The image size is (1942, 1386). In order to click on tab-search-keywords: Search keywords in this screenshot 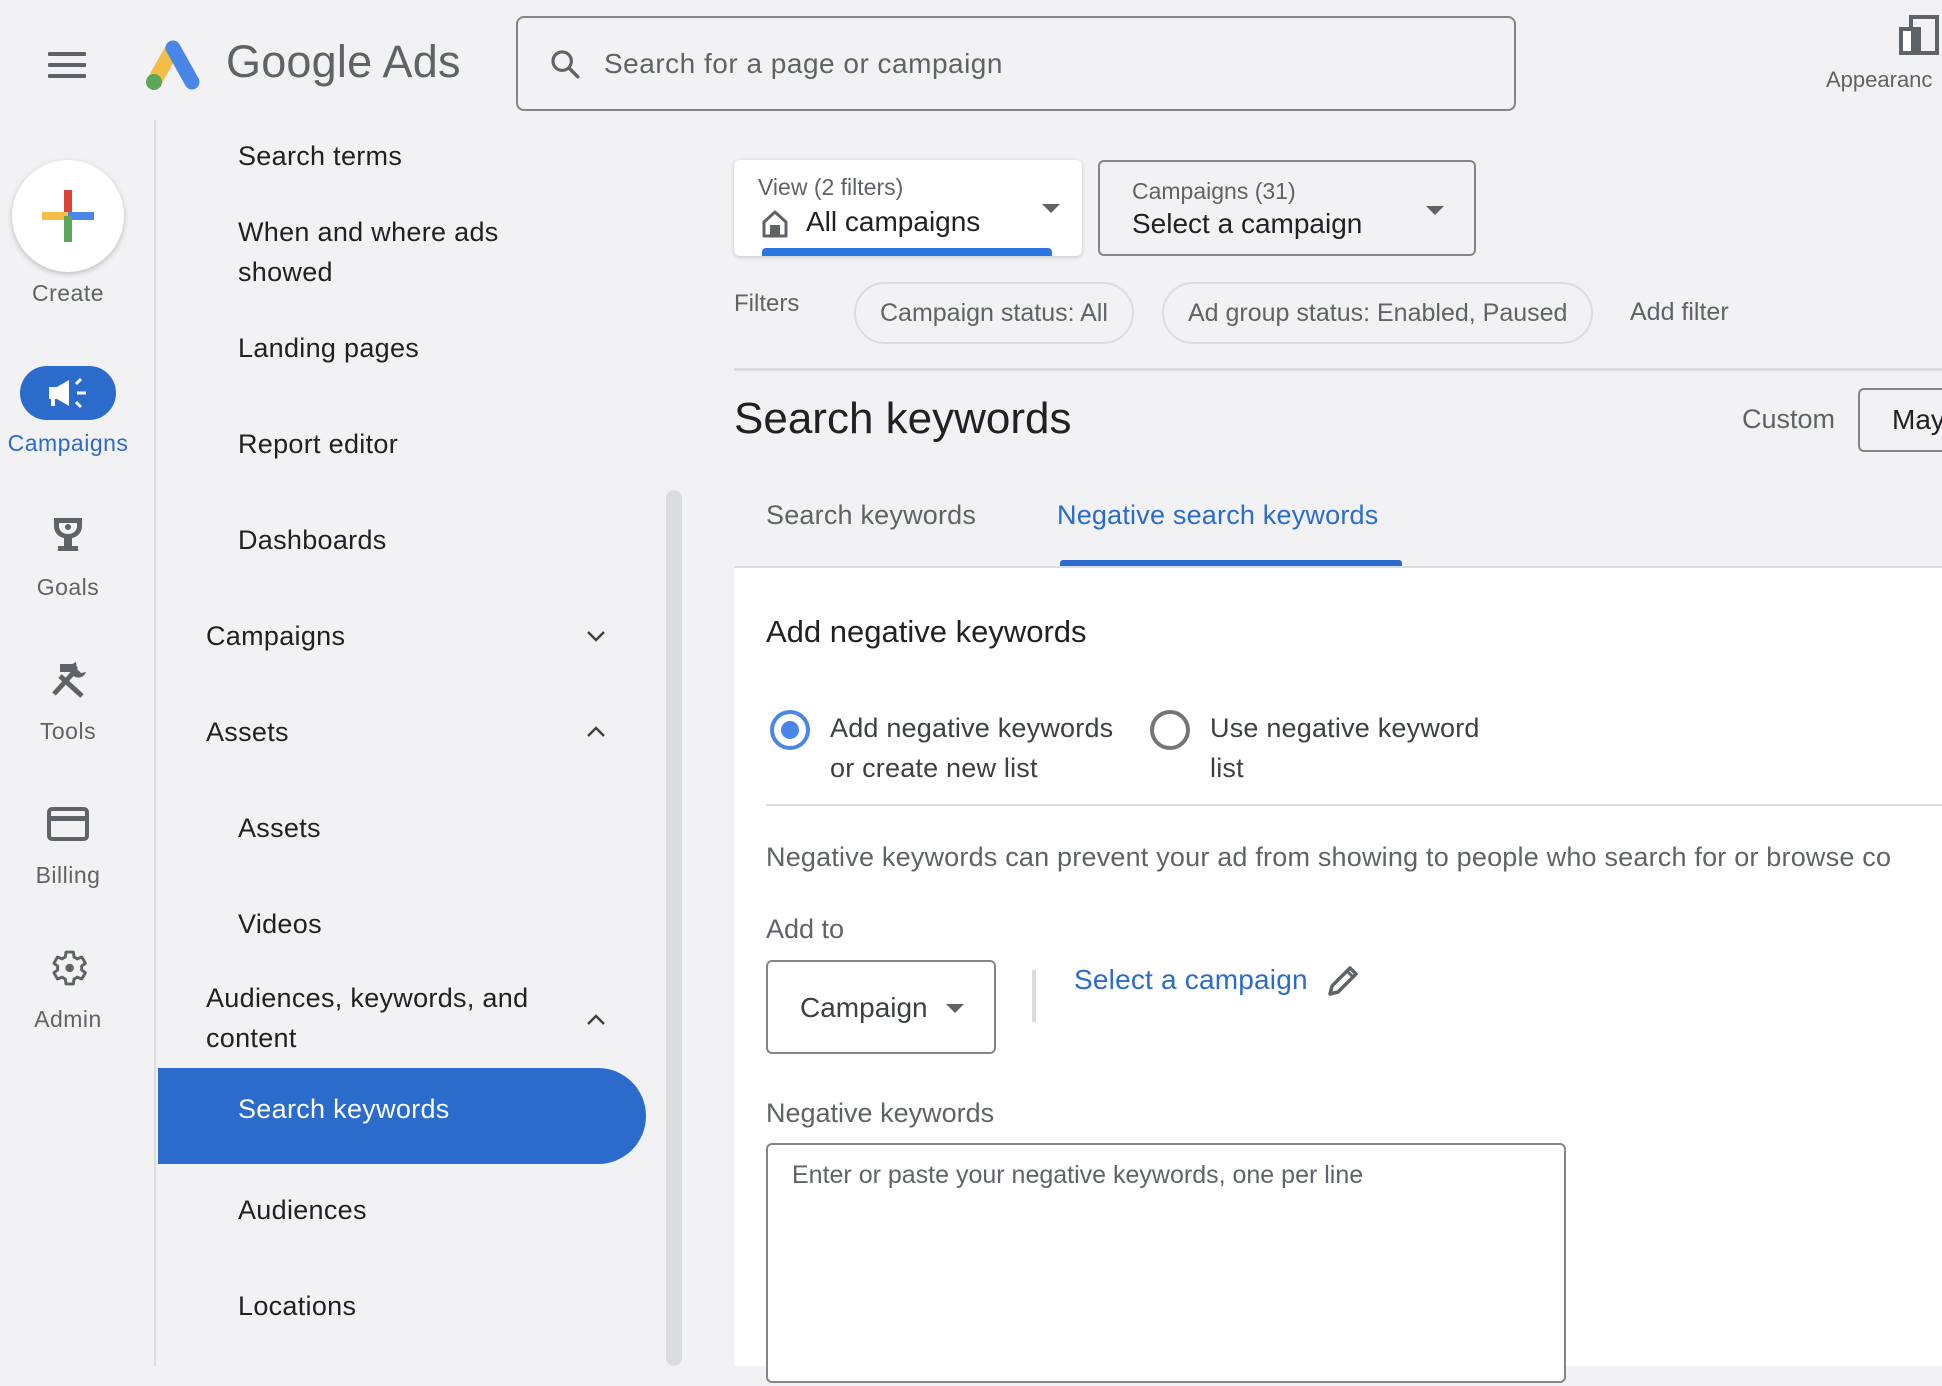, I will do `click(871, 515)`.